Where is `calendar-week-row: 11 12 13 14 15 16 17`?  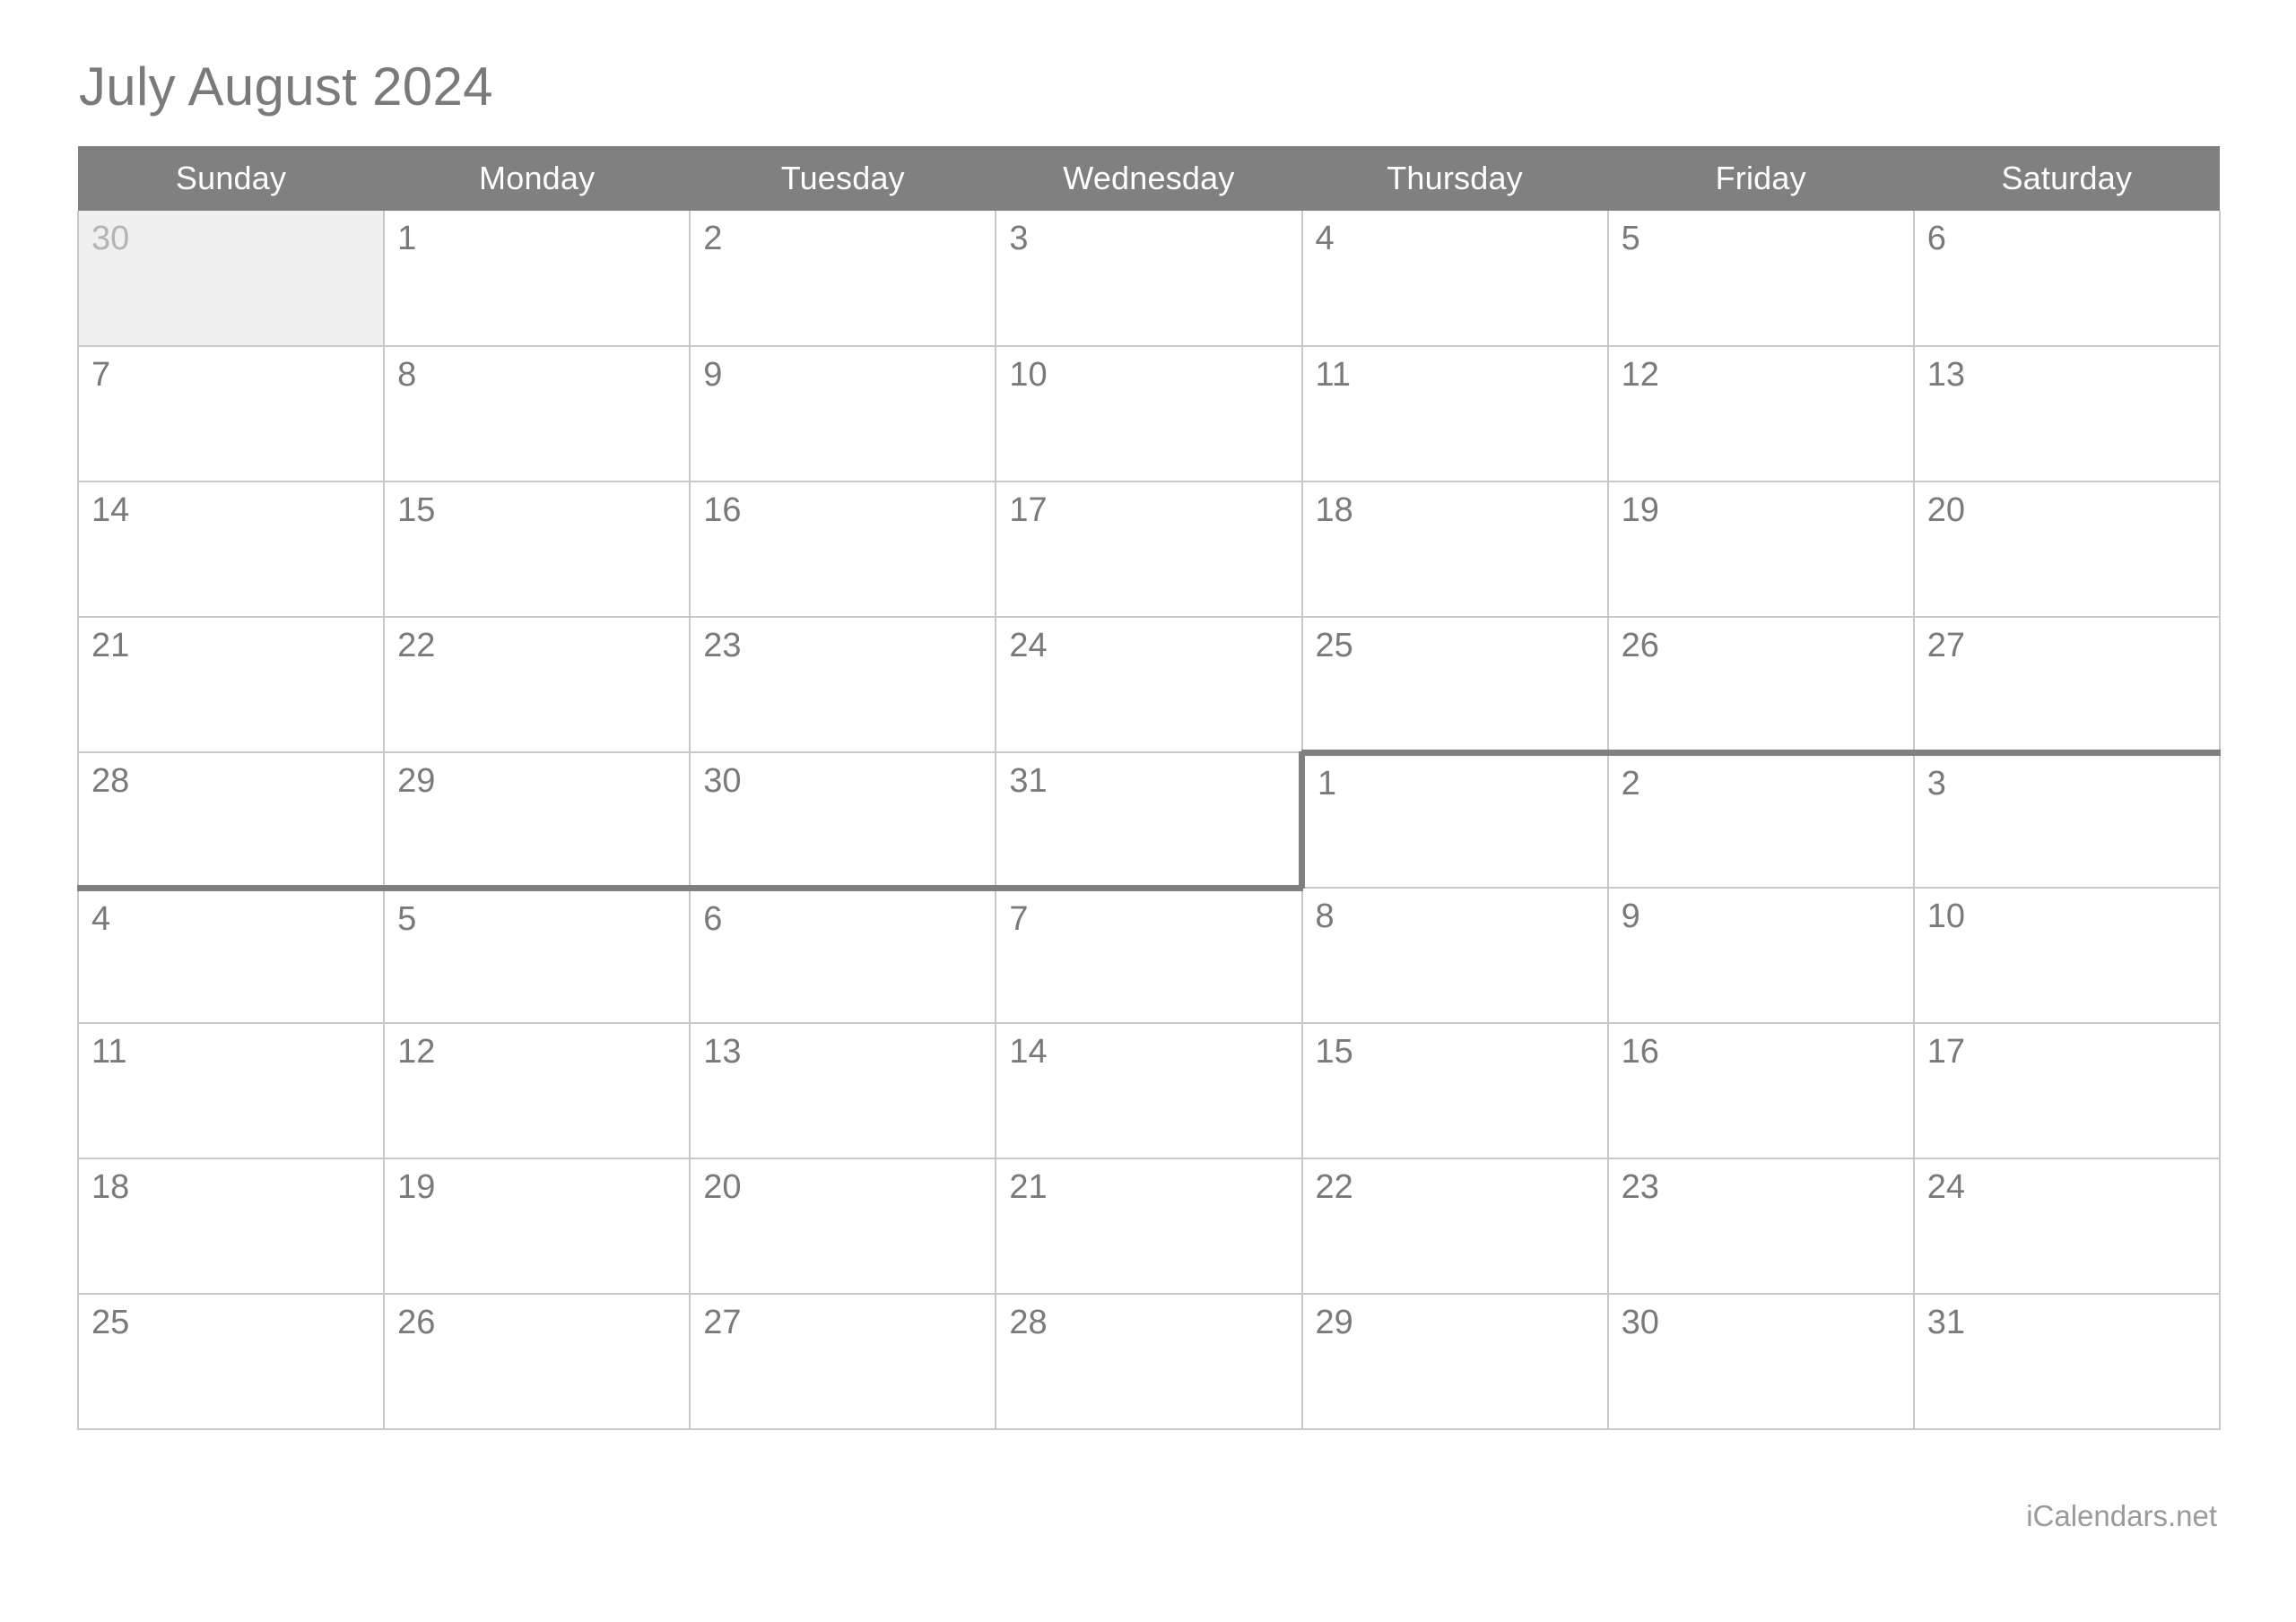 calendar-week-row: 11 12 13 14 15 16 17 is located at coordinates (1148, 1090).